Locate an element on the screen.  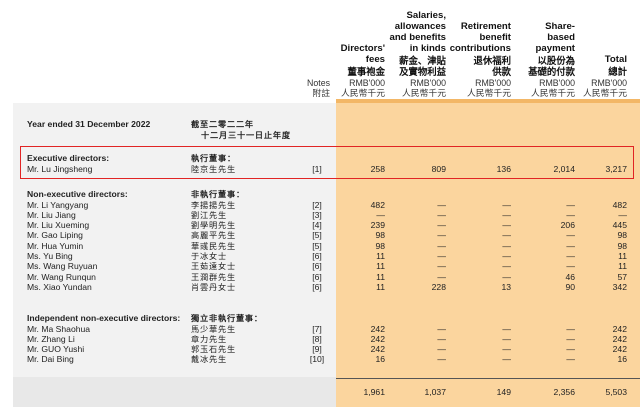
amount-cell: 342 is located at coordinates (619, 286).